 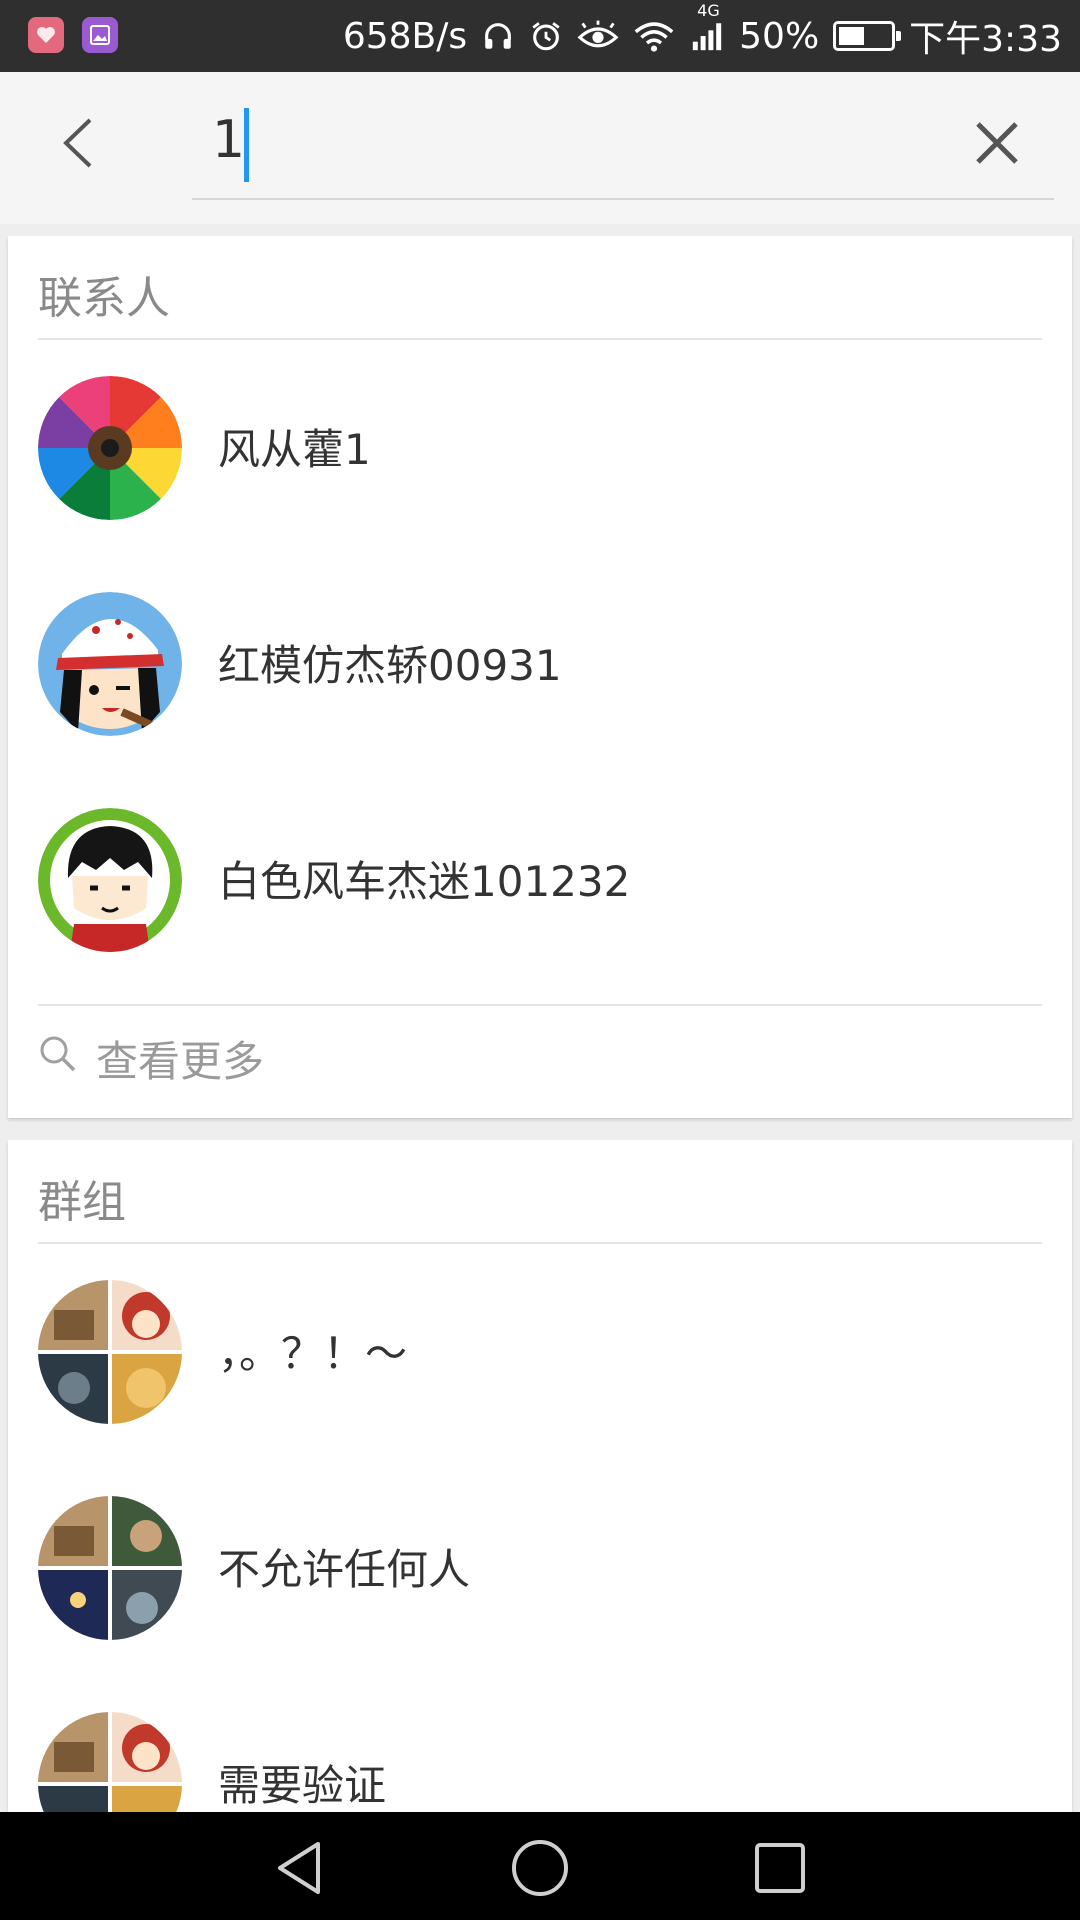 I want to click on headphones-icon, so click(x=498, y=36).